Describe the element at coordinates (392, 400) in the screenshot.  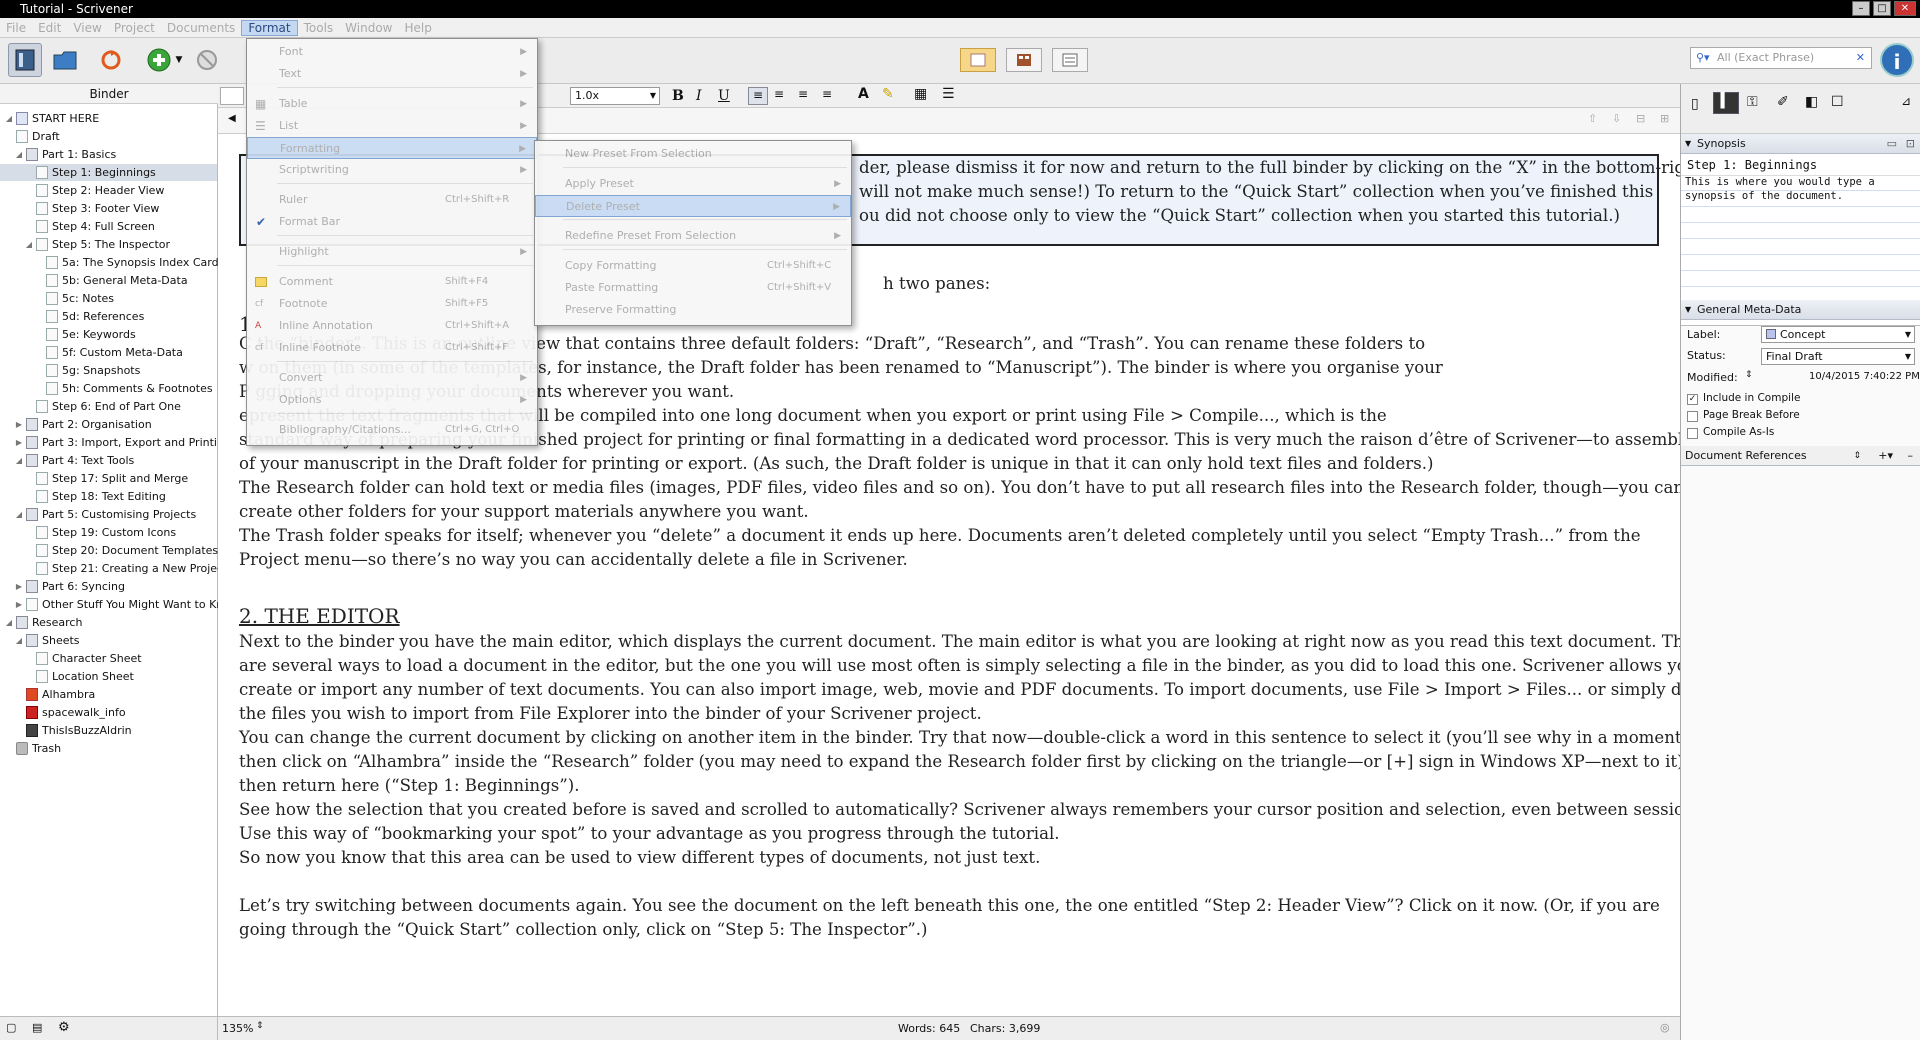
I see `menu-item-options: Options ▶` at that location.